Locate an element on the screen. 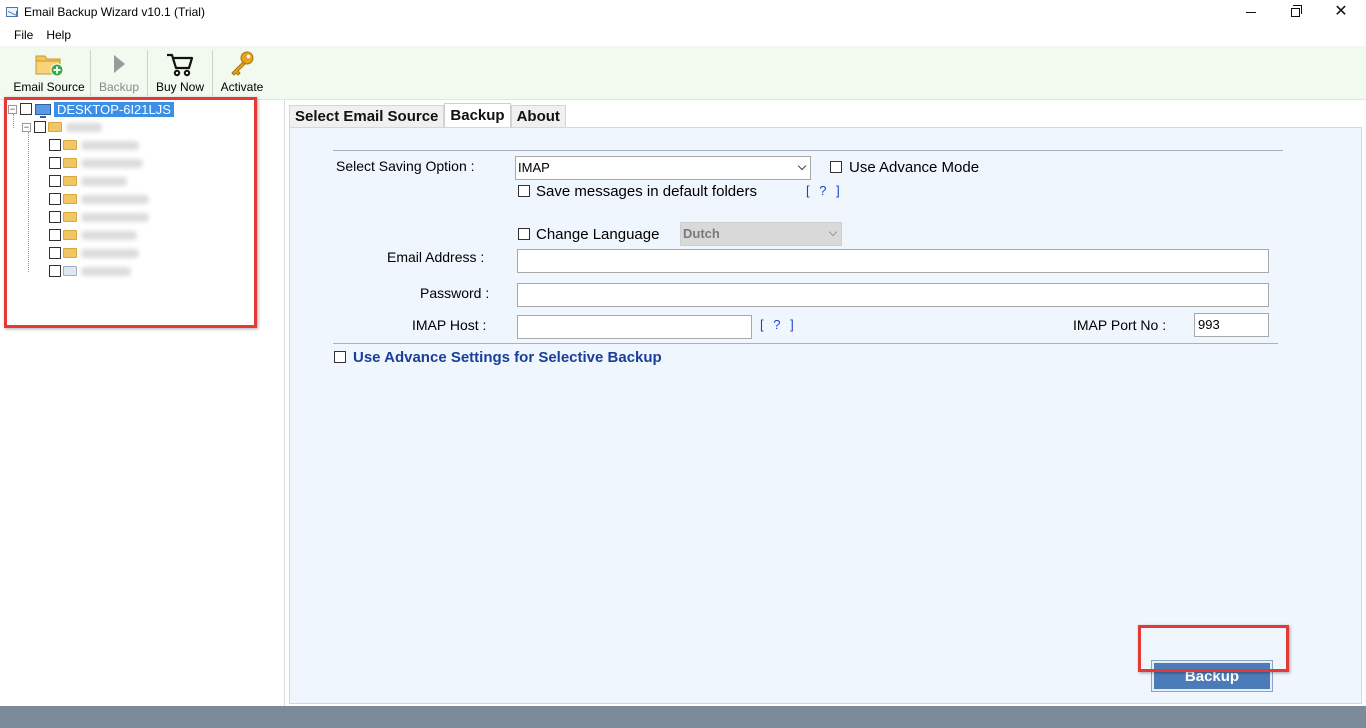 The image size is (1366, 728). saving-option-label: Select Saving Option : is located at coordinates (405, 166).